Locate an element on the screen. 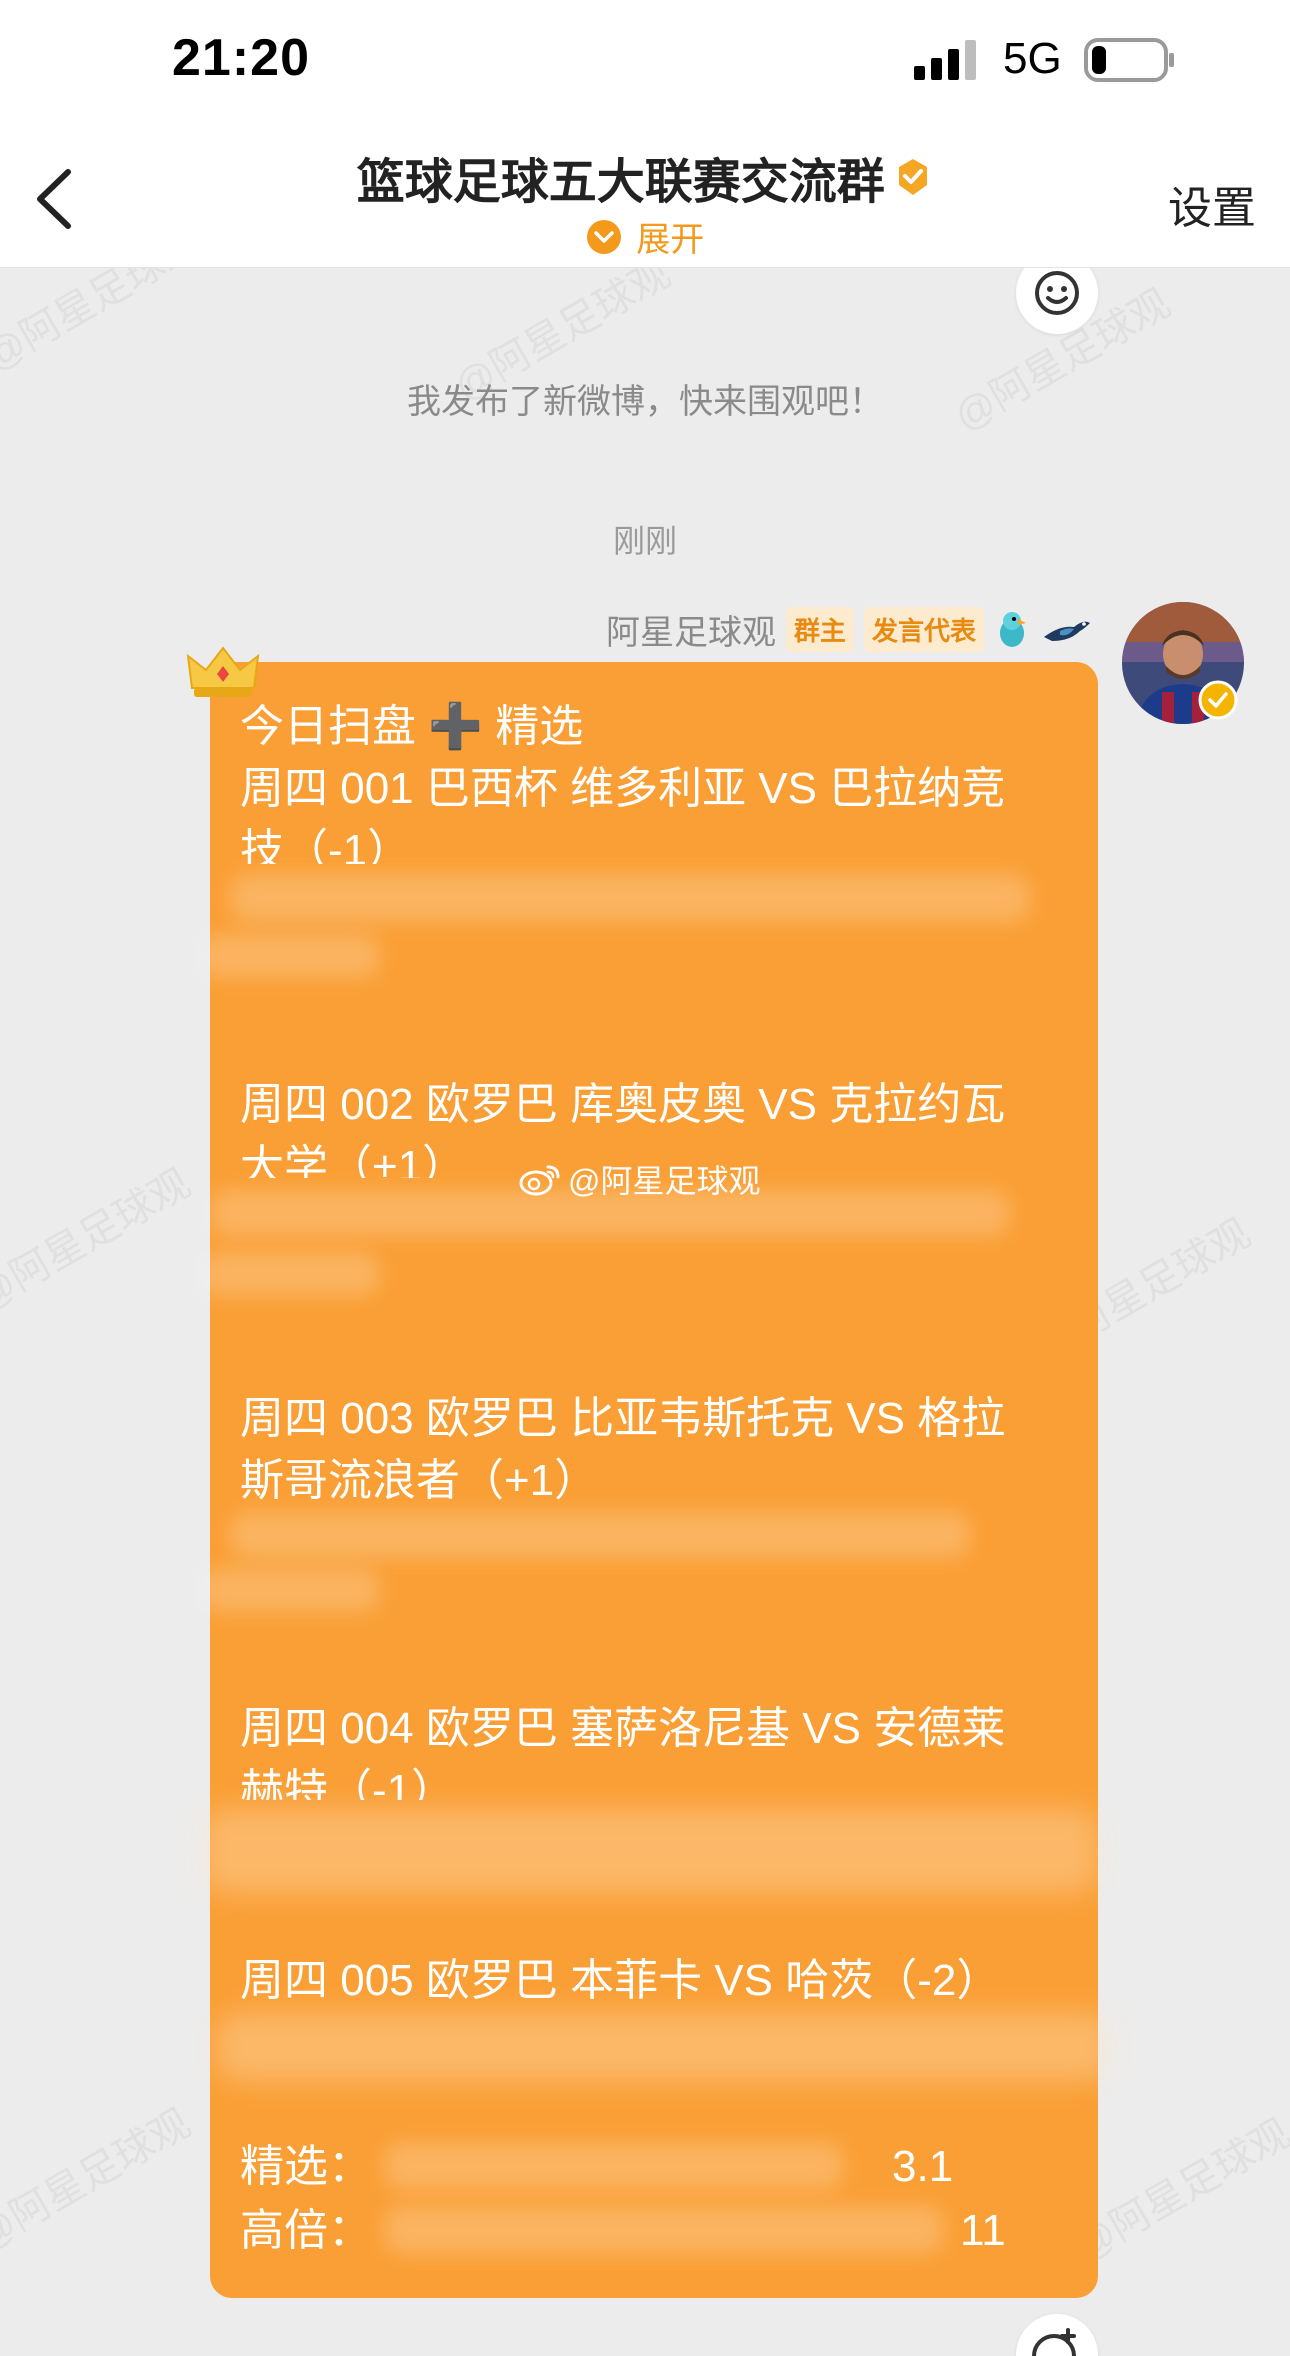 Image resolution: width=1290 pixels, height=2356 pixels. smiley-add-icon is located at coordinates (1054, 2342).